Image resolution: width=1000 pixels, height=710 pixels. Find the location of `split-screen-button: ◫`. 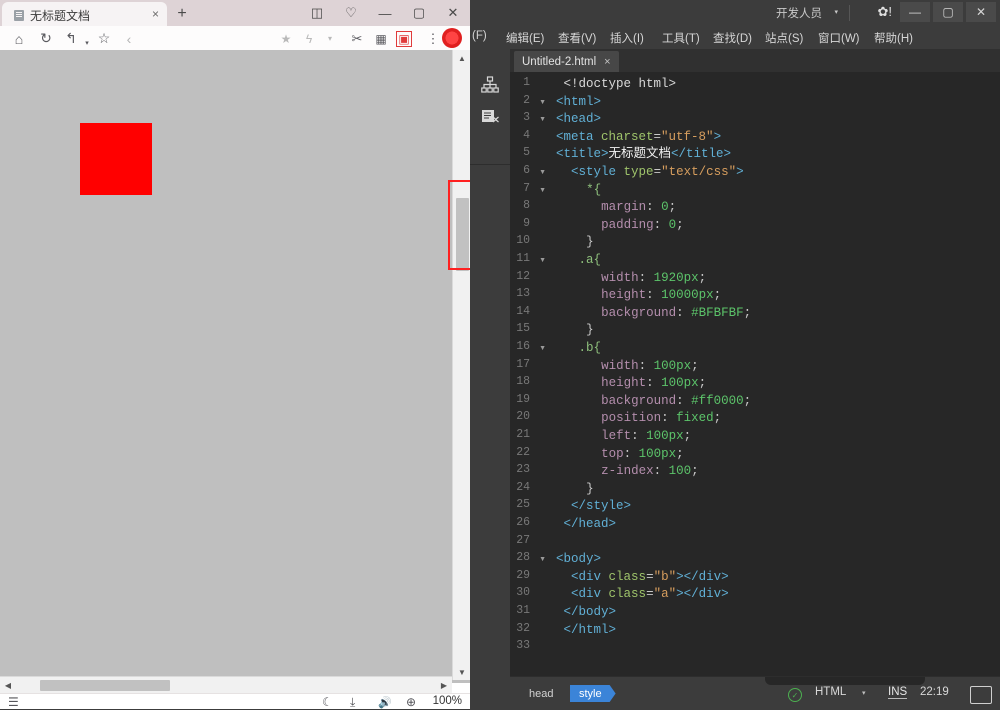

split-screen-button: ◫ is located at coordinates (317, 13).